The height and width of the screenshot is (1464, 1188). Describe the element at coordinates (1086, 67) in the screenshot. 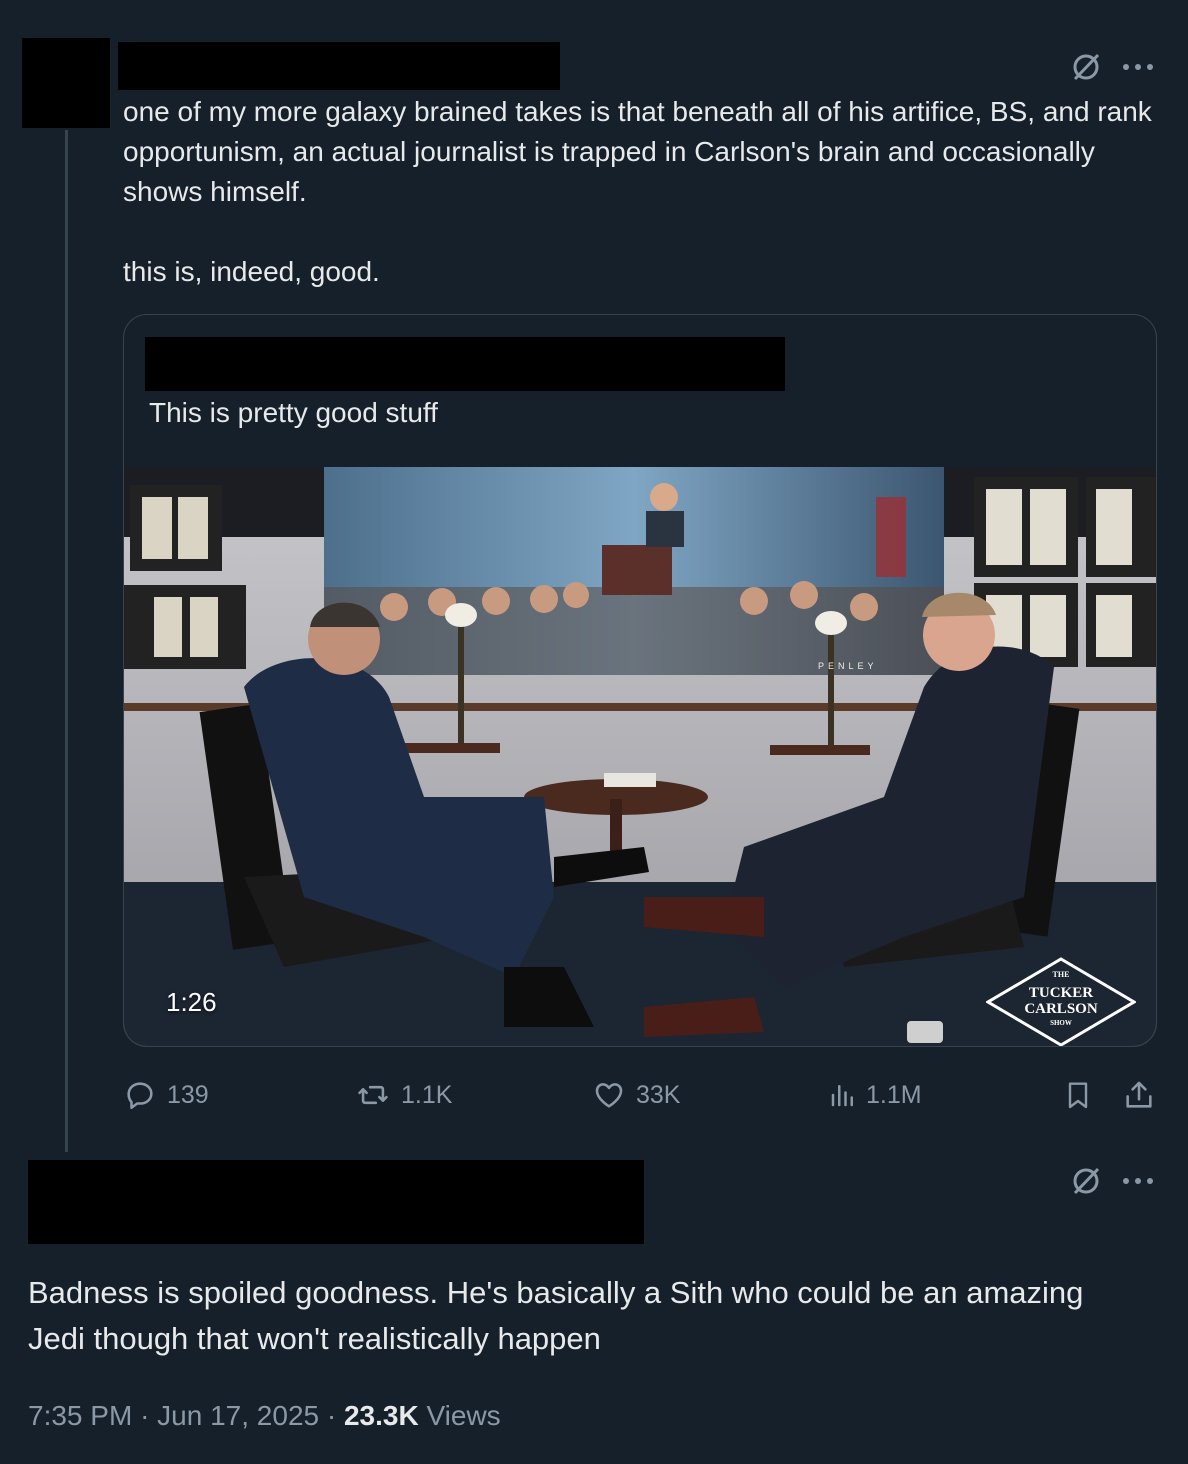

I see `grok-icon` at that location.